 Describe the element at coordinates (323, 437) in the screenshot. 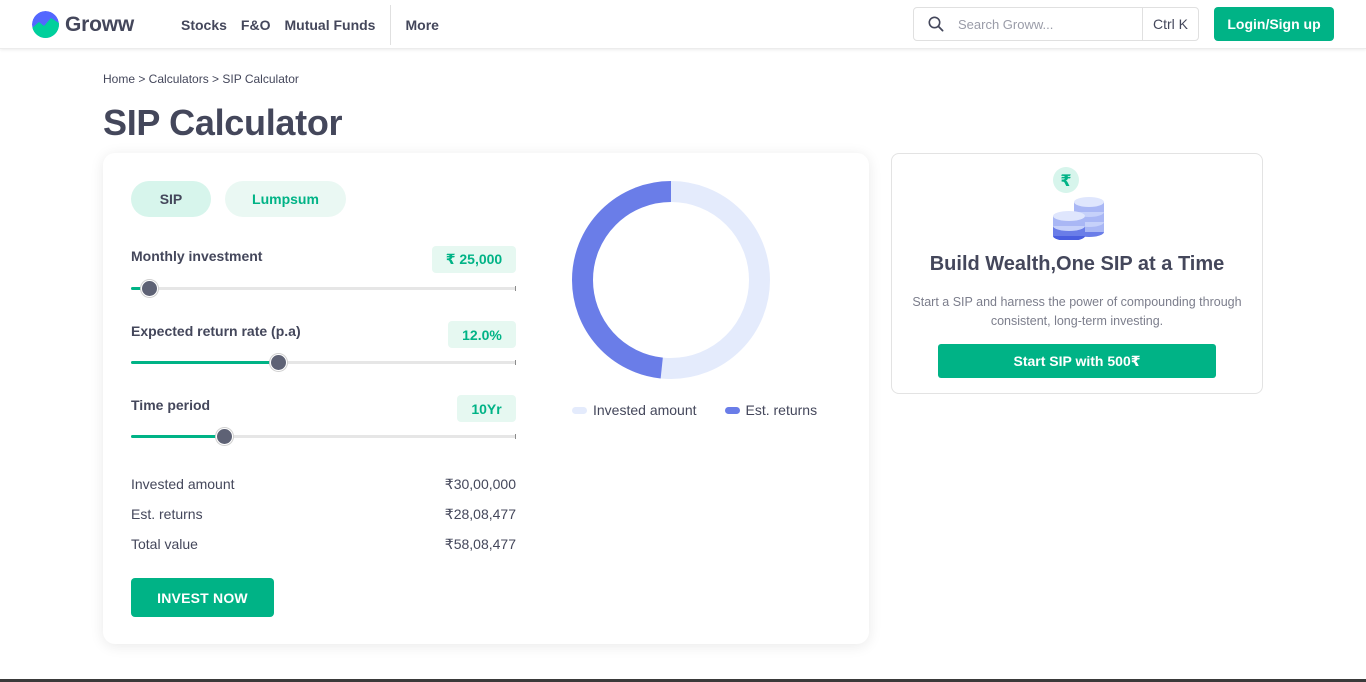

I see `time-period-slider` at that location.